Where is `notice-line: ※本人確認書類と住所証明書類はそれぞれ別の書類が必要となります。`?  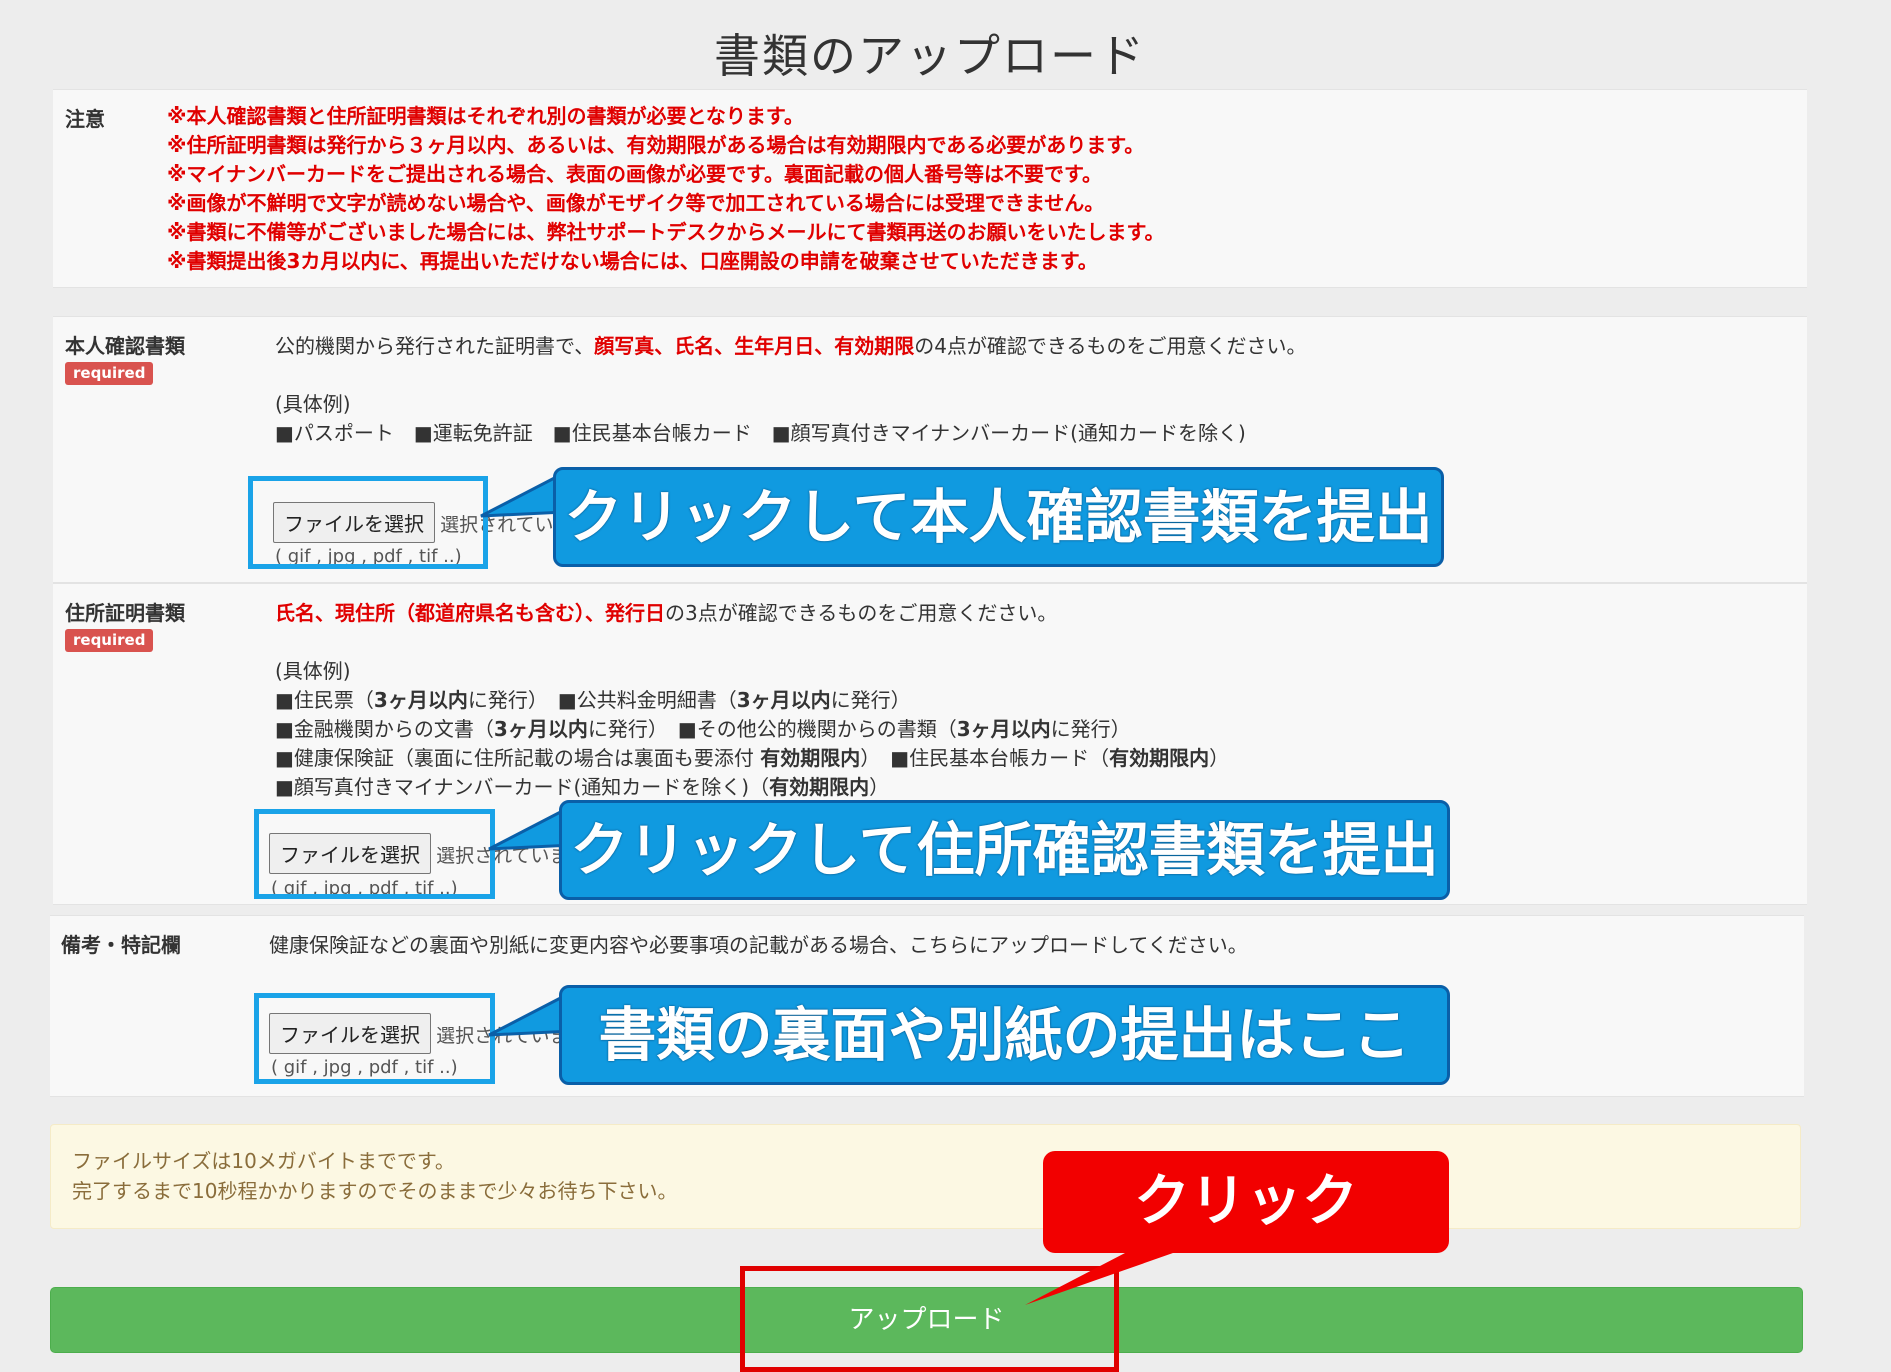
notice-line: ※本人確認書類と住所証明書類はそれぞれ別の書類が必要となります。 is located at coordinates (485, 116).